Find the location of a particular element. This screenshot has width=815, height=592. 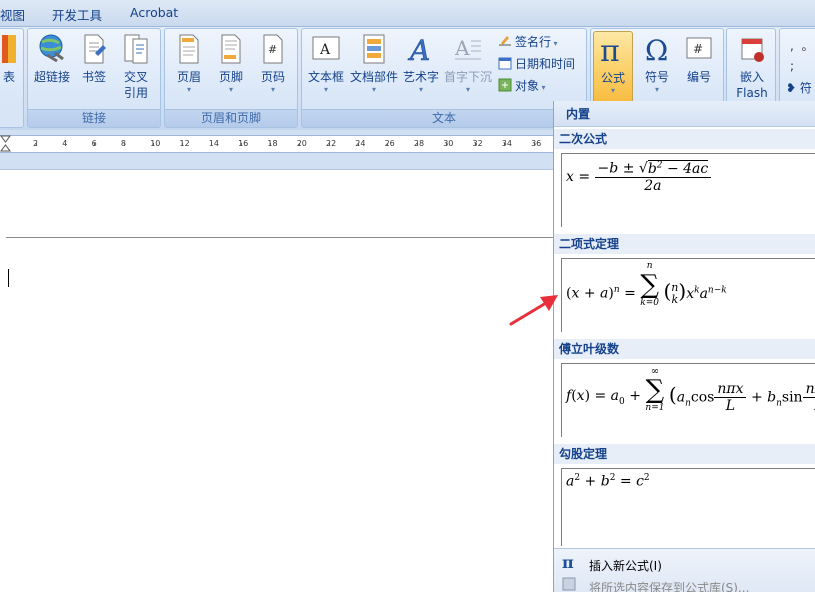

group-links: 超链接 书签 交叉引用 链接 is located at coordinates (94, 78).